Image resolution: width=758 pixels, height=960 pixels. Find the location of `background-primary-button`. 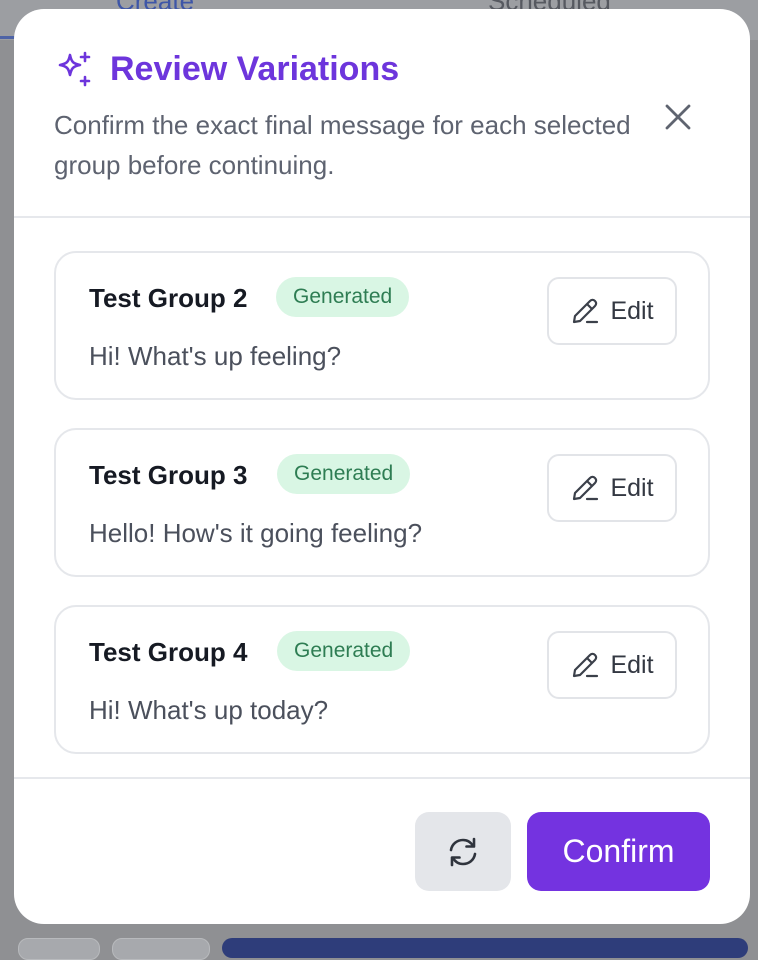

background-primary-button is located at coordinates (485, 948).